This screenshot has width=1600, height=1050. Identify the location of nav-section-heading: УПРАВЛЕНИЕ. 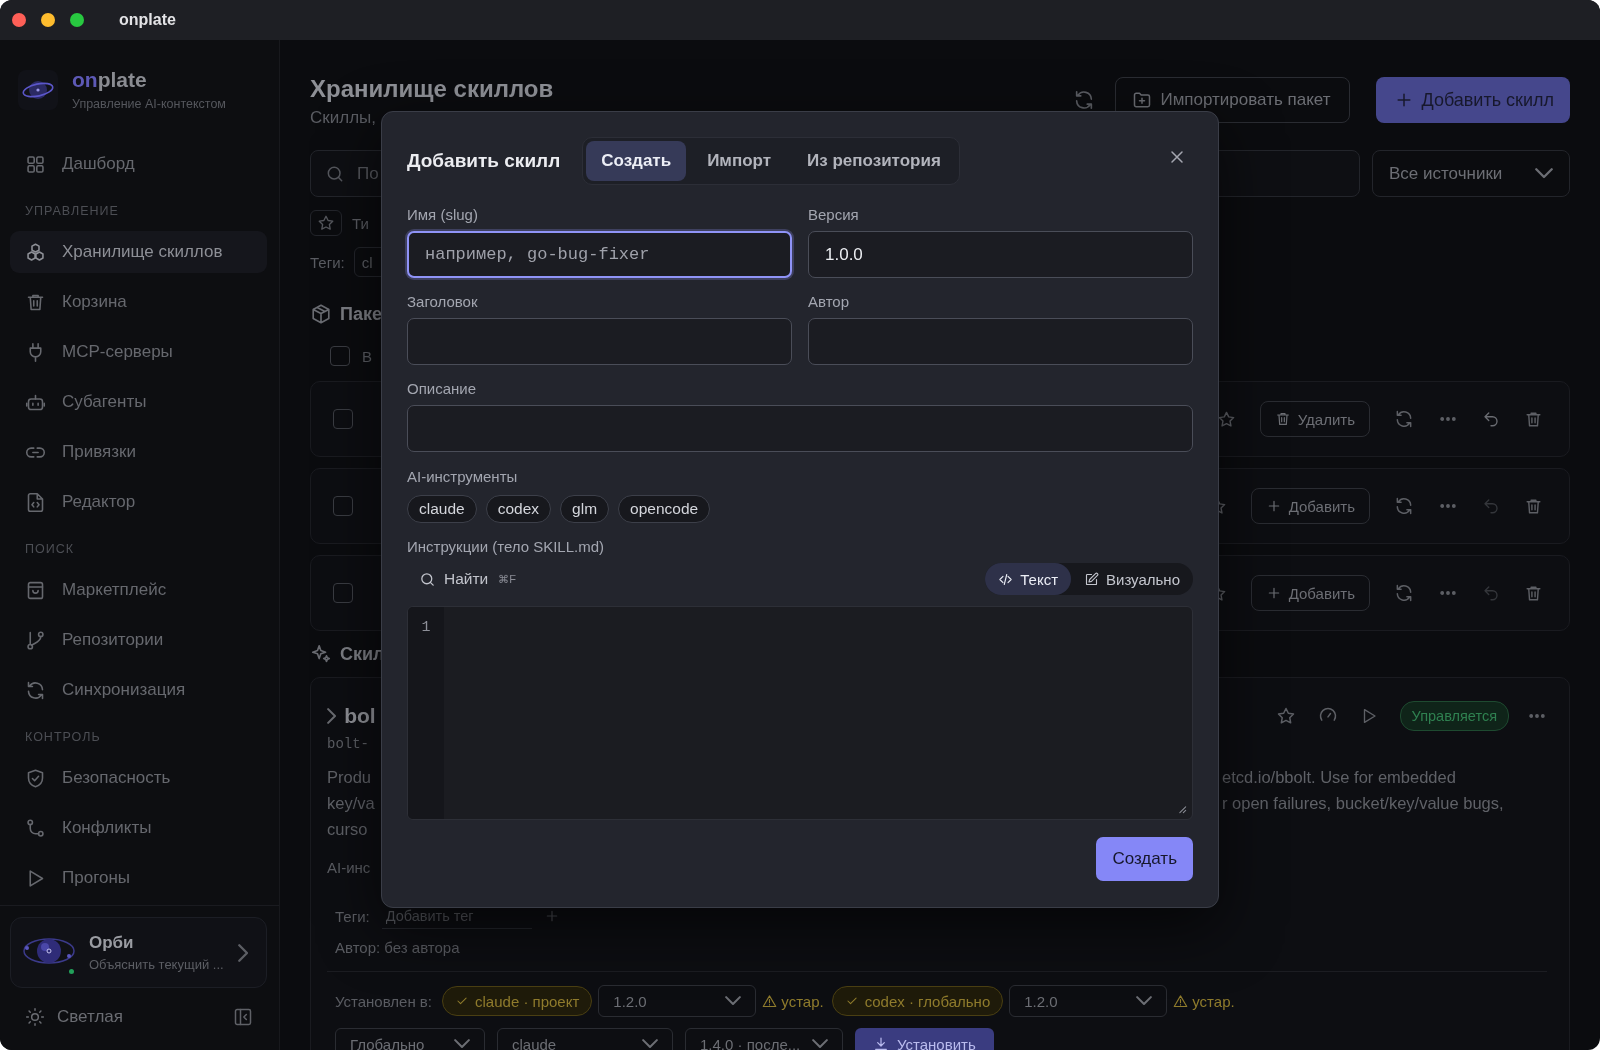
(72, 212).